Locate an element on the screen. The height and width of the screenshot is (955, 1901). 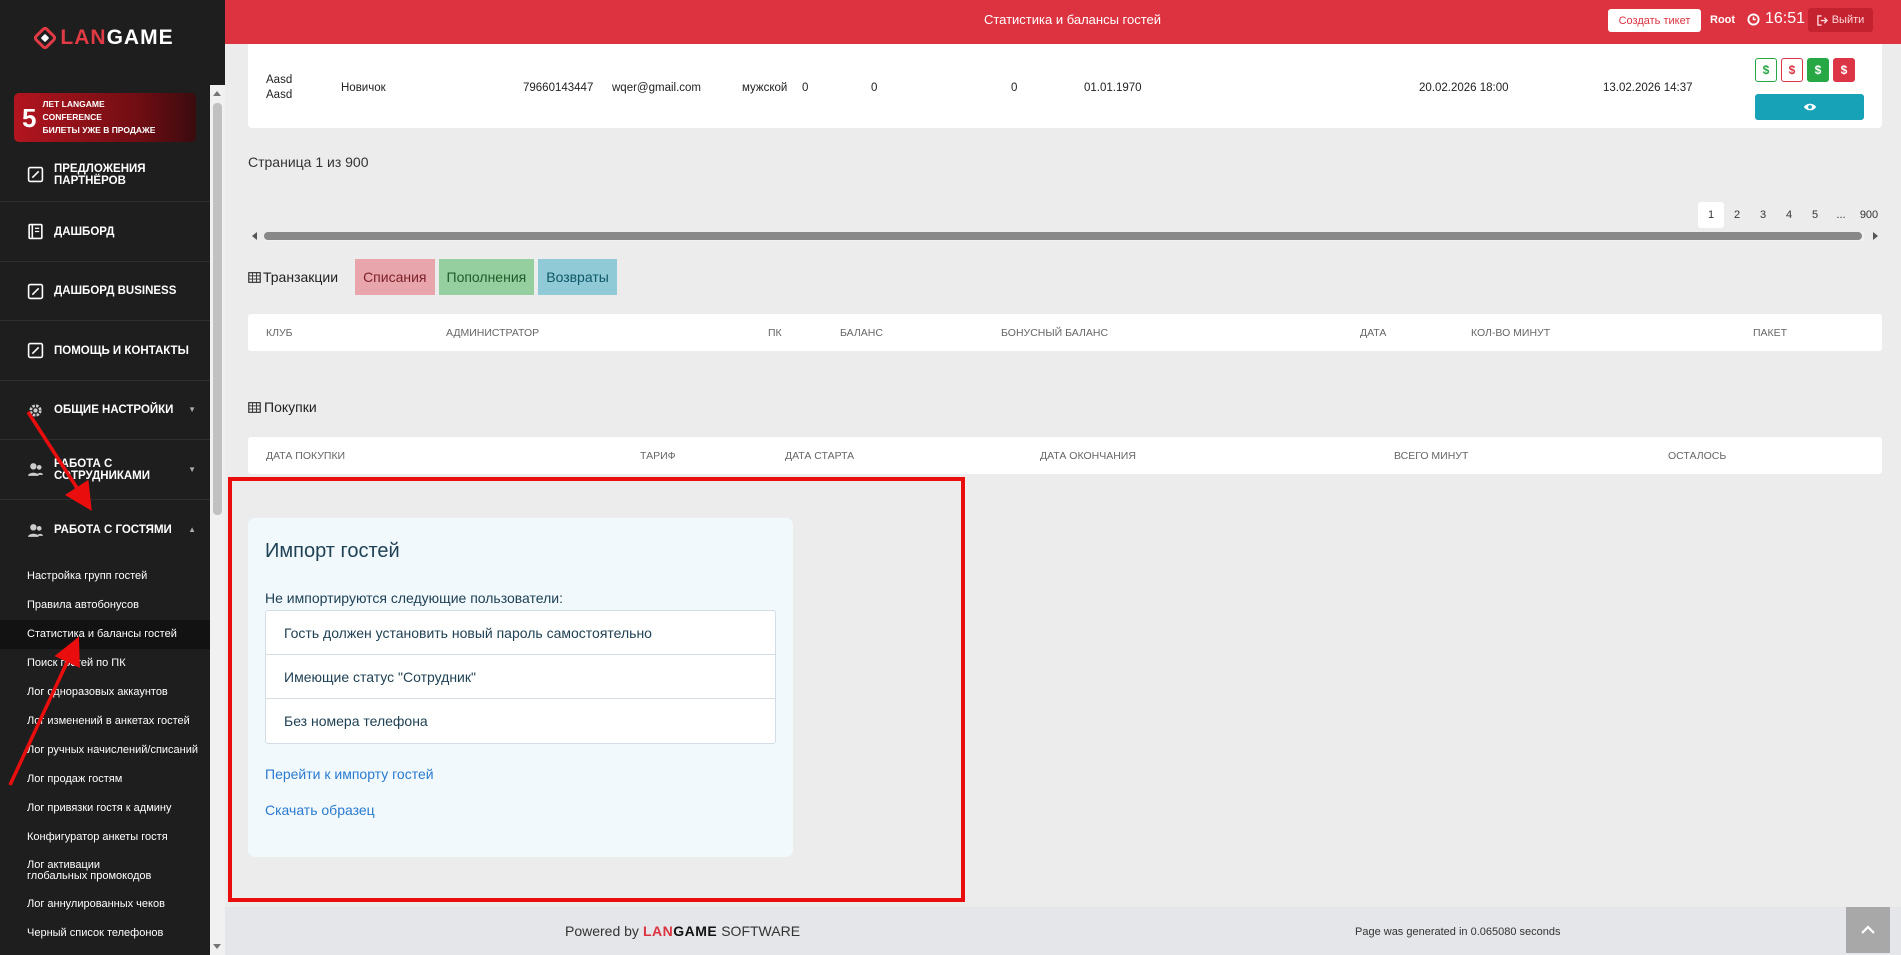
list-item: Без номера телефона is located at coordinates (356, 721).